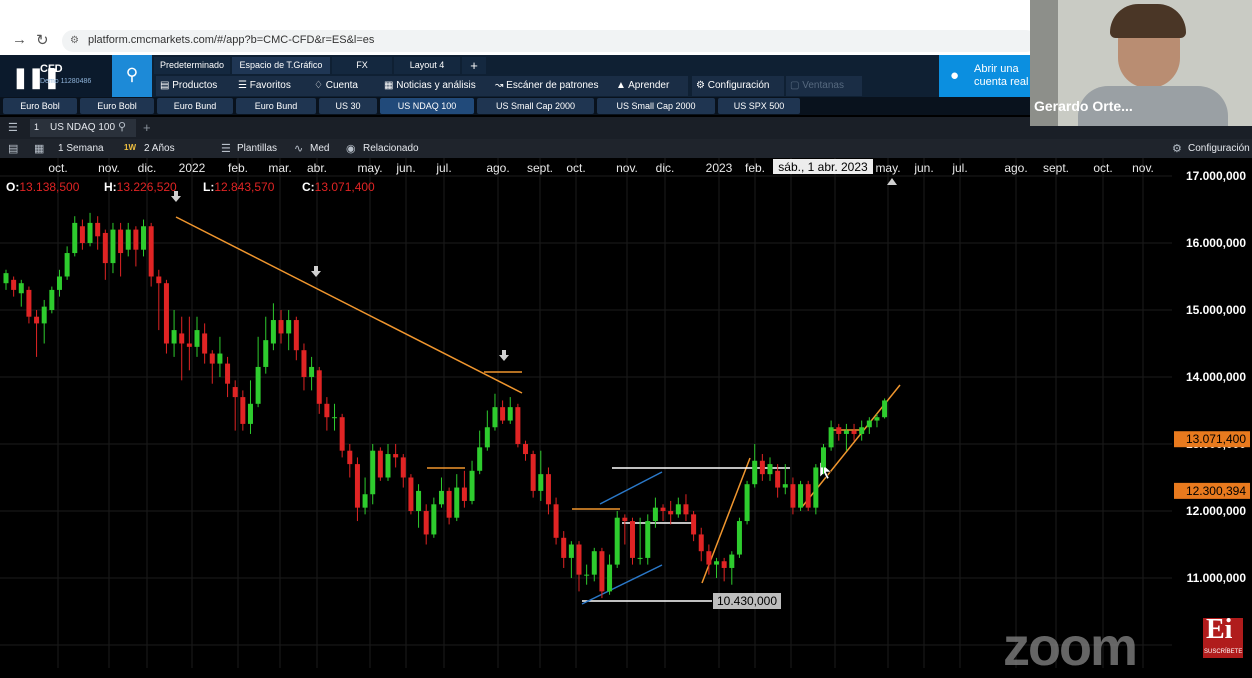 This screenshot has height=678, width=1252. Describe the element at coordinates (552, 86) in the screenshot. I see `menu-escaner: ↝ Escáner de patrones` at that location.